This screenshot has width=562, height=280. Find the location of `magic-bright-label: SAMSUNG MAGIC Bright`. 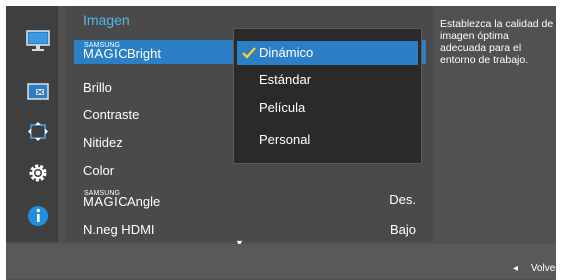

magic-bright-label: SAMSUNG MAGIC Bright is located at coordinates (122, 52).